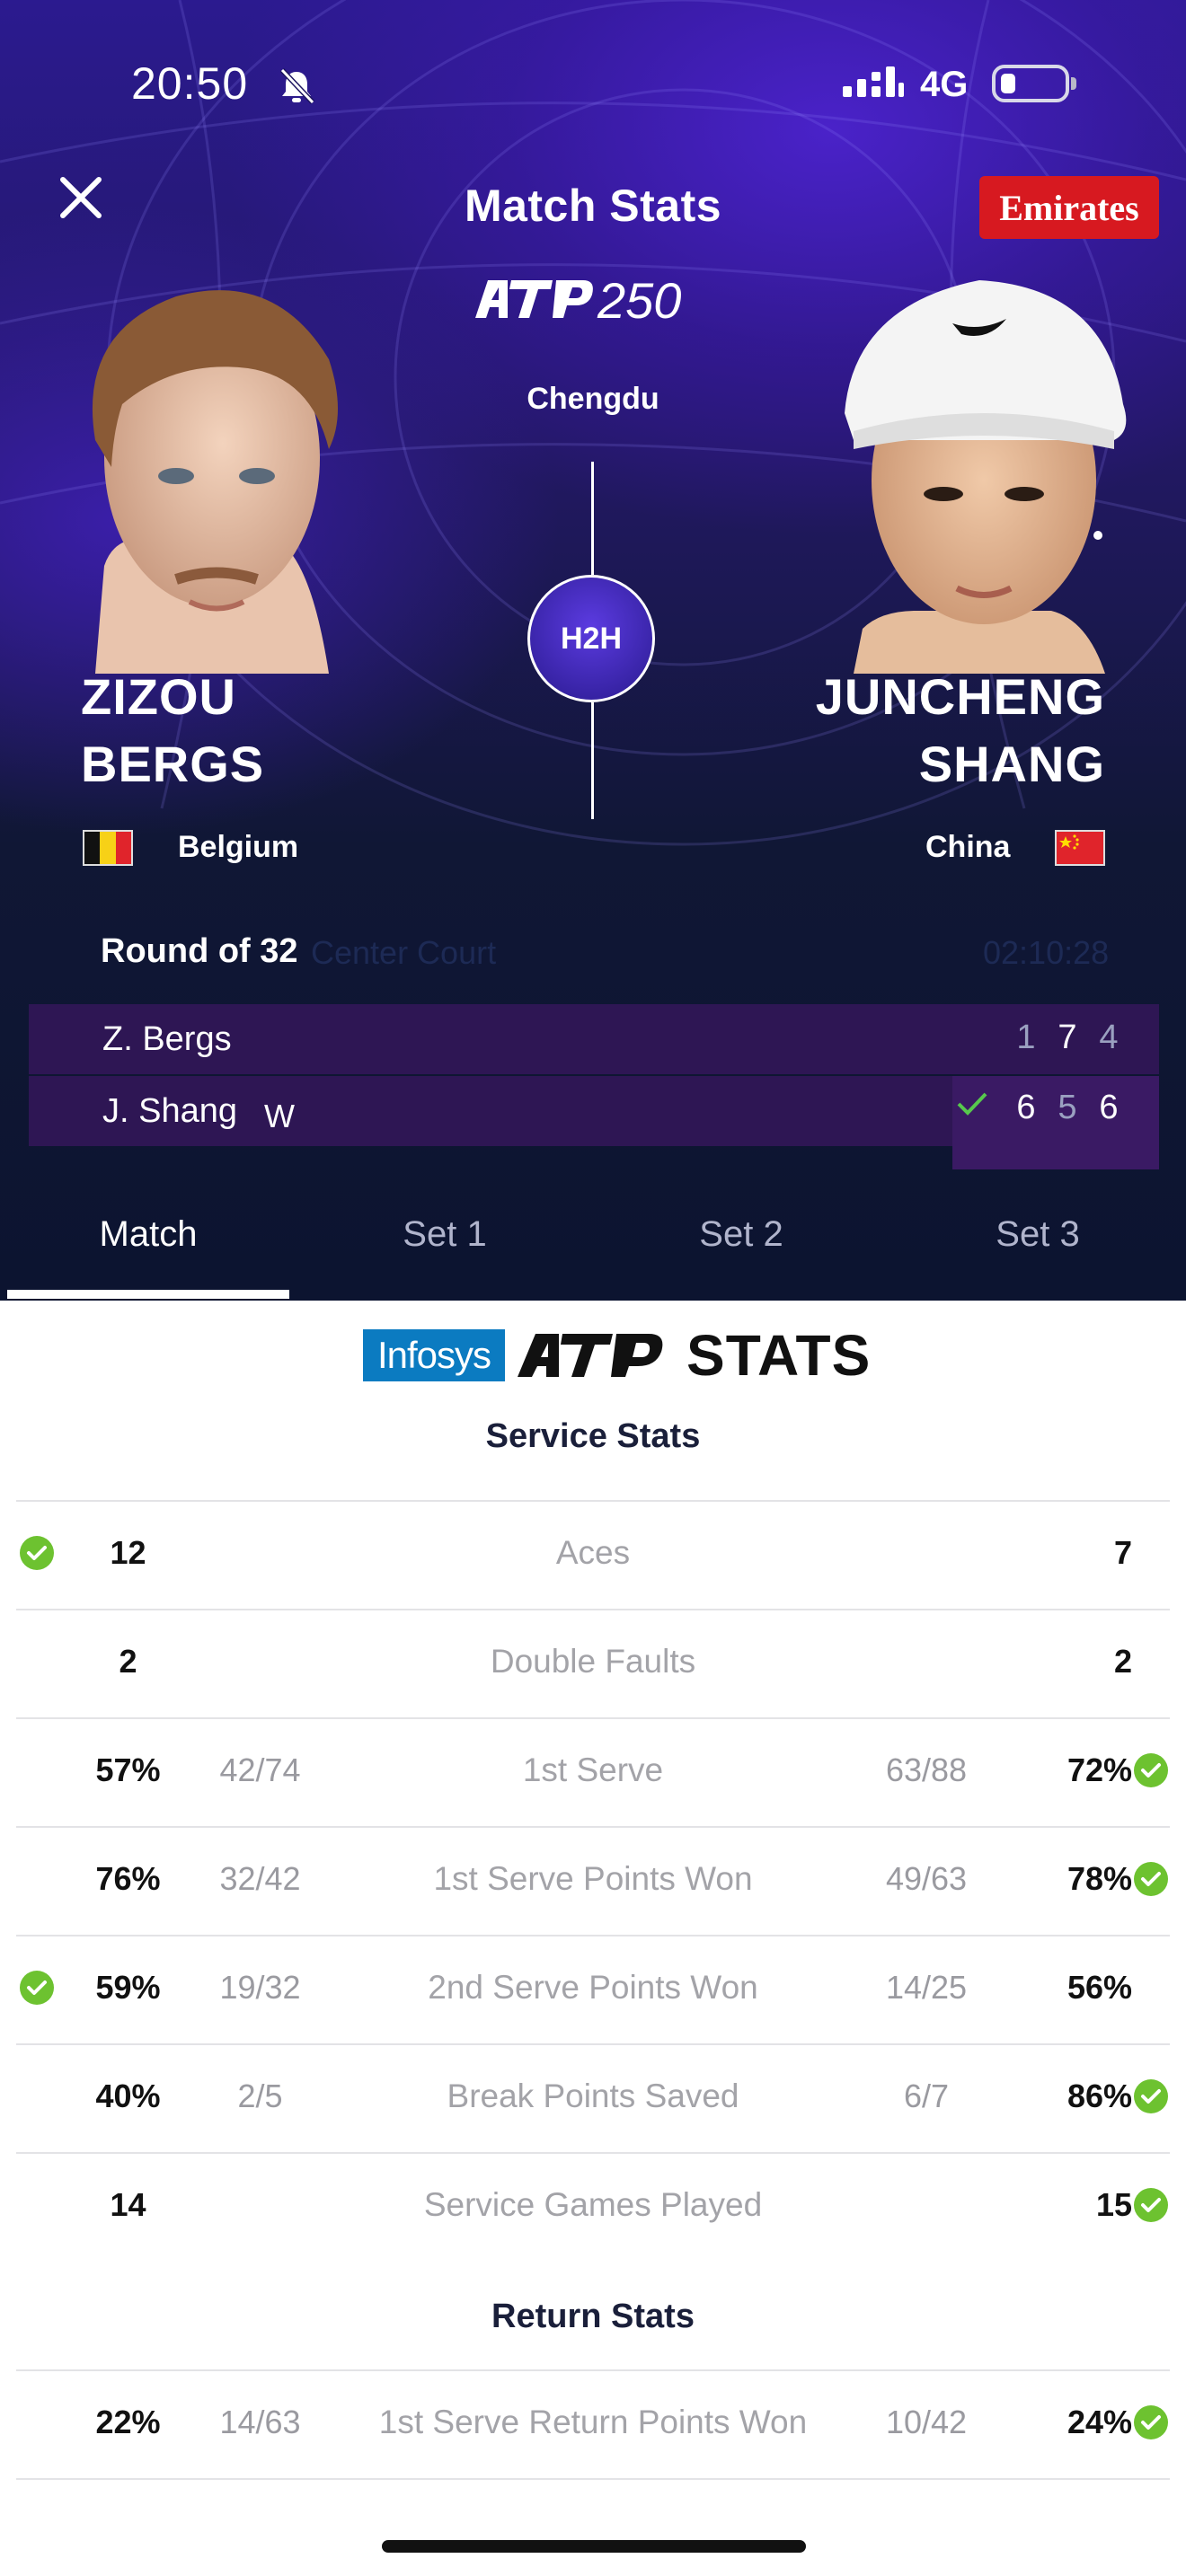  I want to click on divider, so click(593, 2370).